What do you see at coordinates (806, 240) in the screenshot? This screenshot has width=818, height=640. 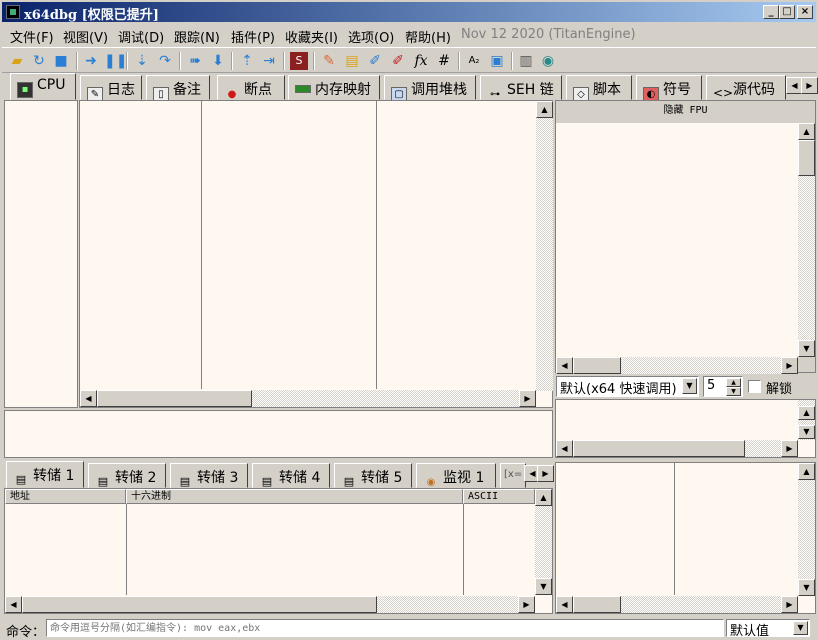 I see `registers-vscroll: ▲ ▼` at bounding box center [806, 240].